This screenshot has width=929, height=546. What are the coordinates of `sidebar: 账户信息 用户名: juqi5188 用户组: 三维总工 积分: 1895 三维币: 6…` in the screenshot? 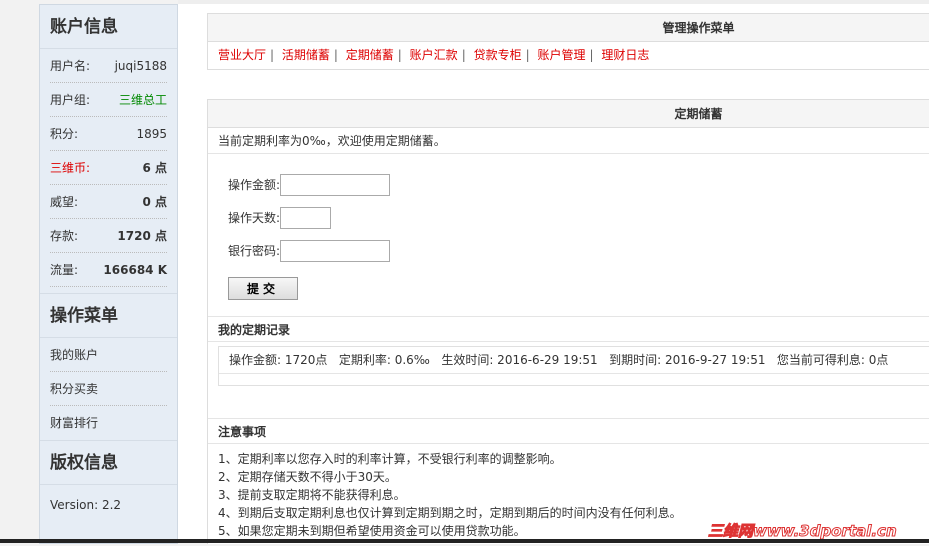 It's located at (108, 274).